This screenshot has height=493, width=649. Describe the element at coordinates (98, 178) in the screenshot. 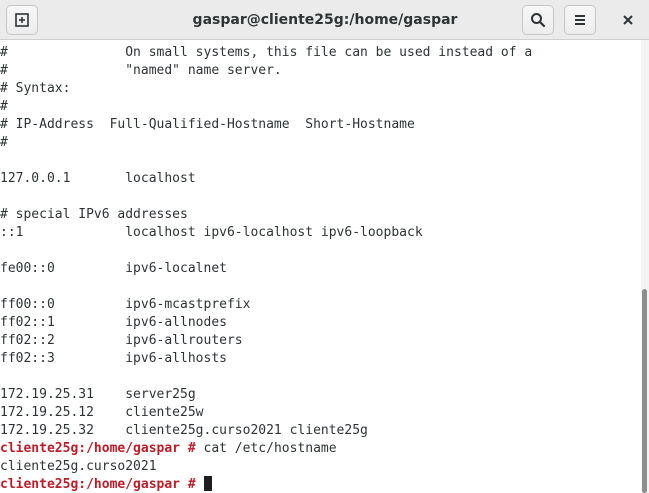

I see `terminal-line: 127.0.0.1 localhost` at that location.